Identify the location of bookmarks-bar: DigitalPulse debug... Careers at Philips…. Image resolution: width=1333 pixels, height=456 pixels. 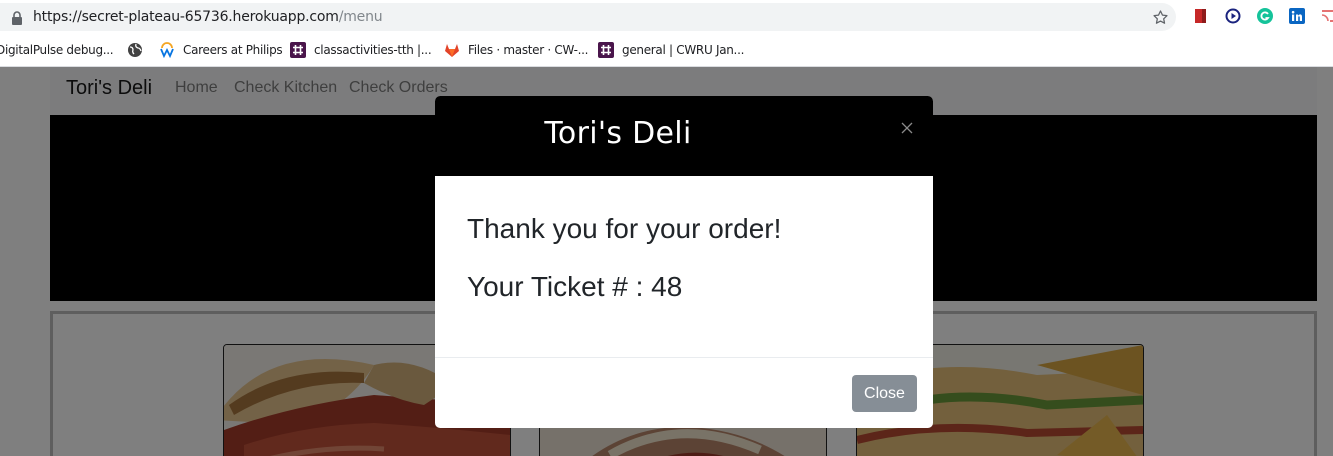
(666, 50).